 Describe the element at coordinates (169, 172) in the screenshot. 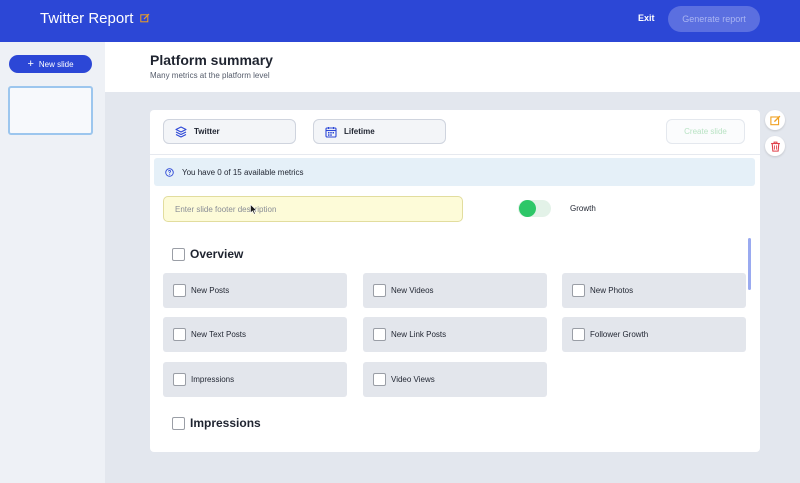

I see `info-icon` at that location.